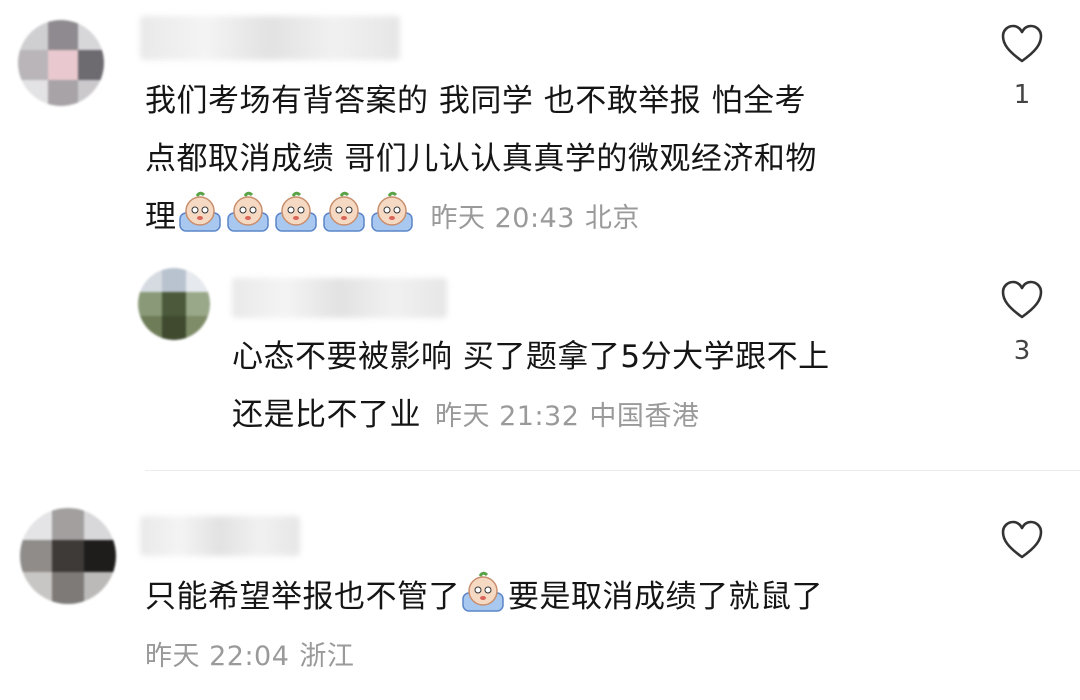 Image resolution: width=1080 pixels, height=700 pixels. I want to click on comment-text-after: 要是取消成绩了就鼠了, so click(665, 597).